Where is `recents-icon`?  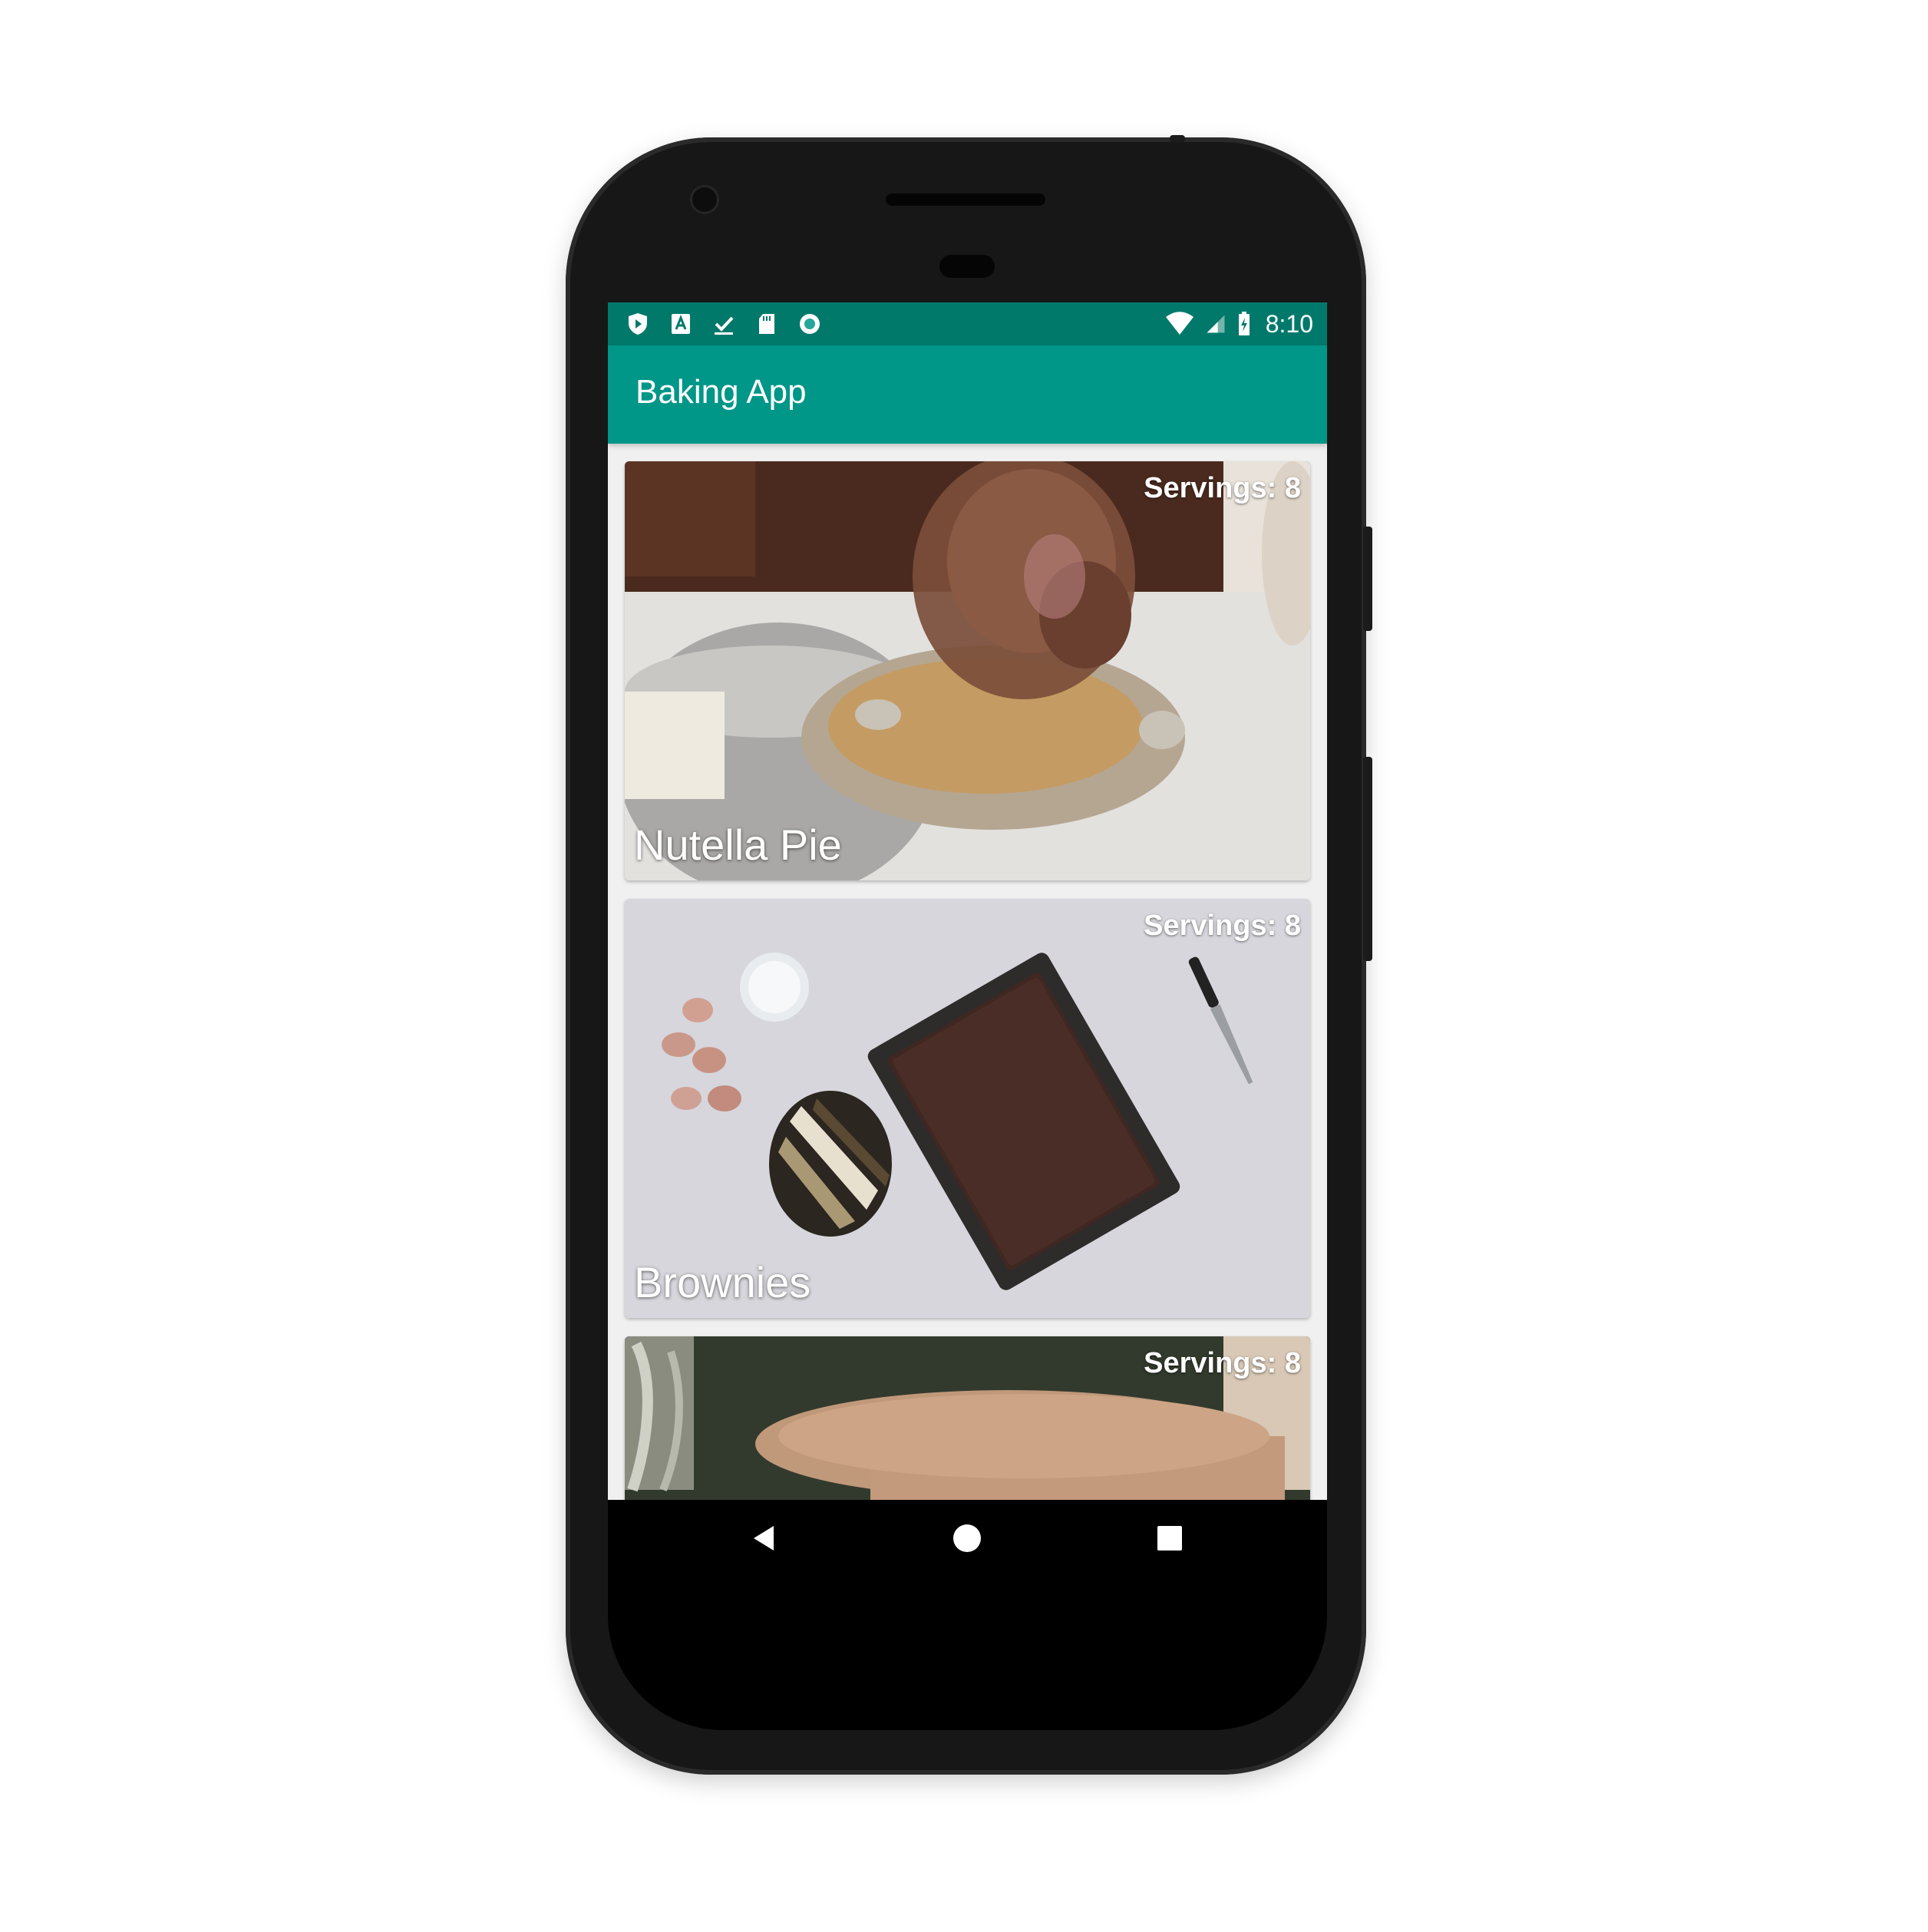 recents-icon is located at coordinates (1169, 1538).